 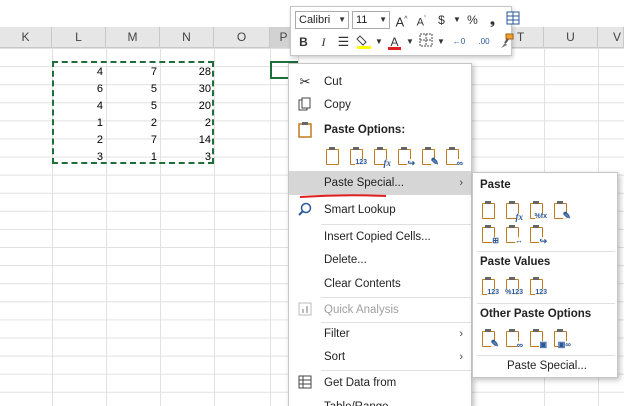 What do you see at coordinates (305, 105) in the screenshot?
I see `copy-icon` at bounding box center [305, 105].